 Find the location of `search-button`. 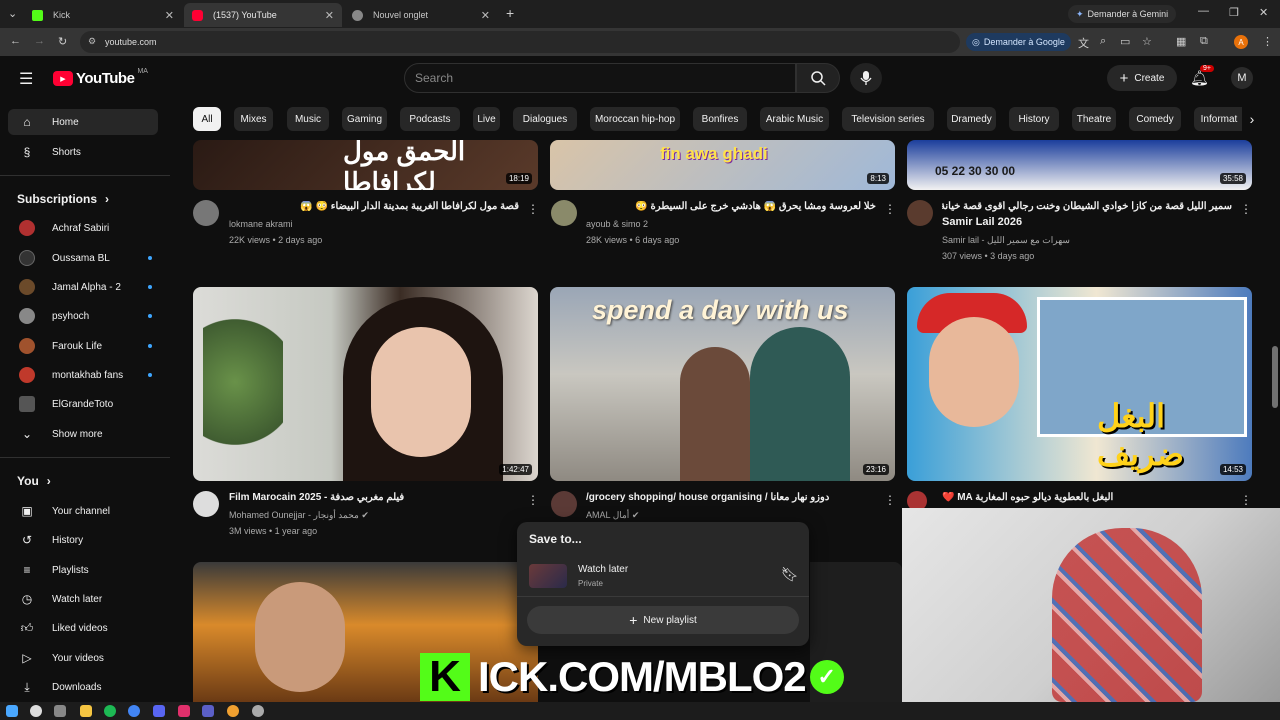

search-button is located at coordinates (818, 78).